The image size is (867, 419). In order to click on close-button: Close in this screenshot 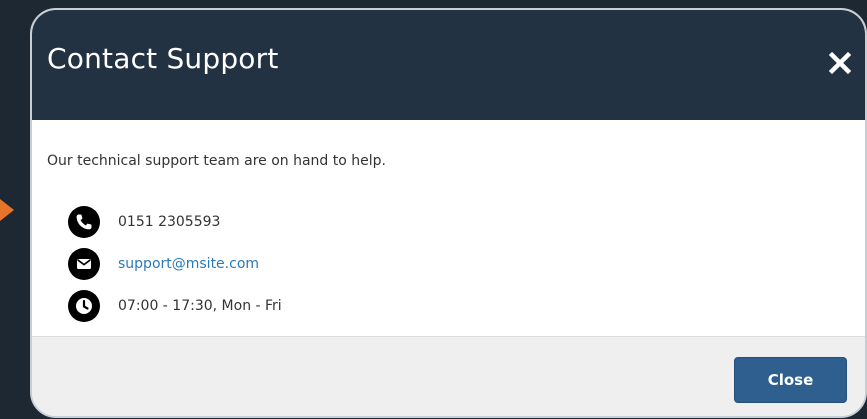, I will do `click(790, 380)`.